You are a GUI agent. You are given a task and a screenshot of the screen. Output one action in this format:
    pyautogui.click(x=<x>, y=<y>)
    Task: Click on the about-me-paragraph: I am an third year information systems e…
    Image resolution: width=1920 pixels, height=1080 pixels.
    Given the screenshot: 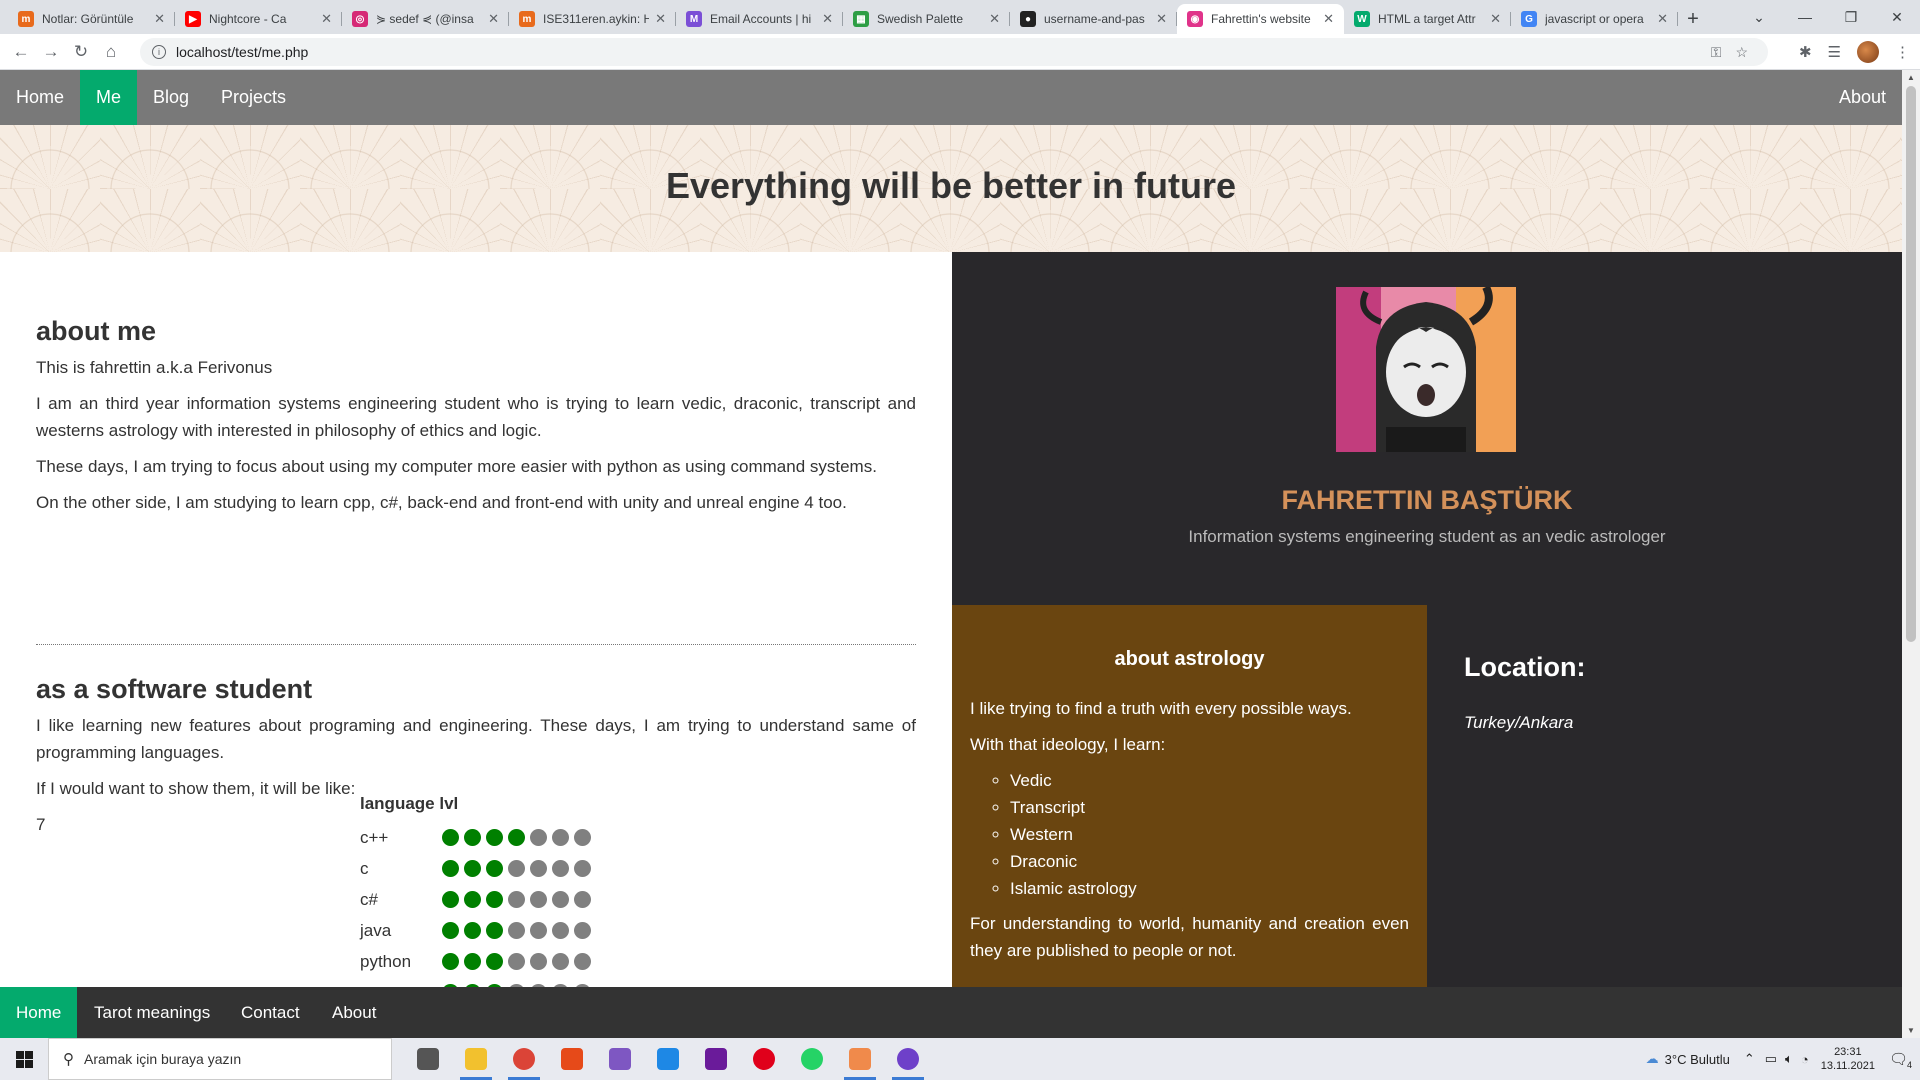 What is the action you would take?
    pyautogui.click(x=476, y=417)
    